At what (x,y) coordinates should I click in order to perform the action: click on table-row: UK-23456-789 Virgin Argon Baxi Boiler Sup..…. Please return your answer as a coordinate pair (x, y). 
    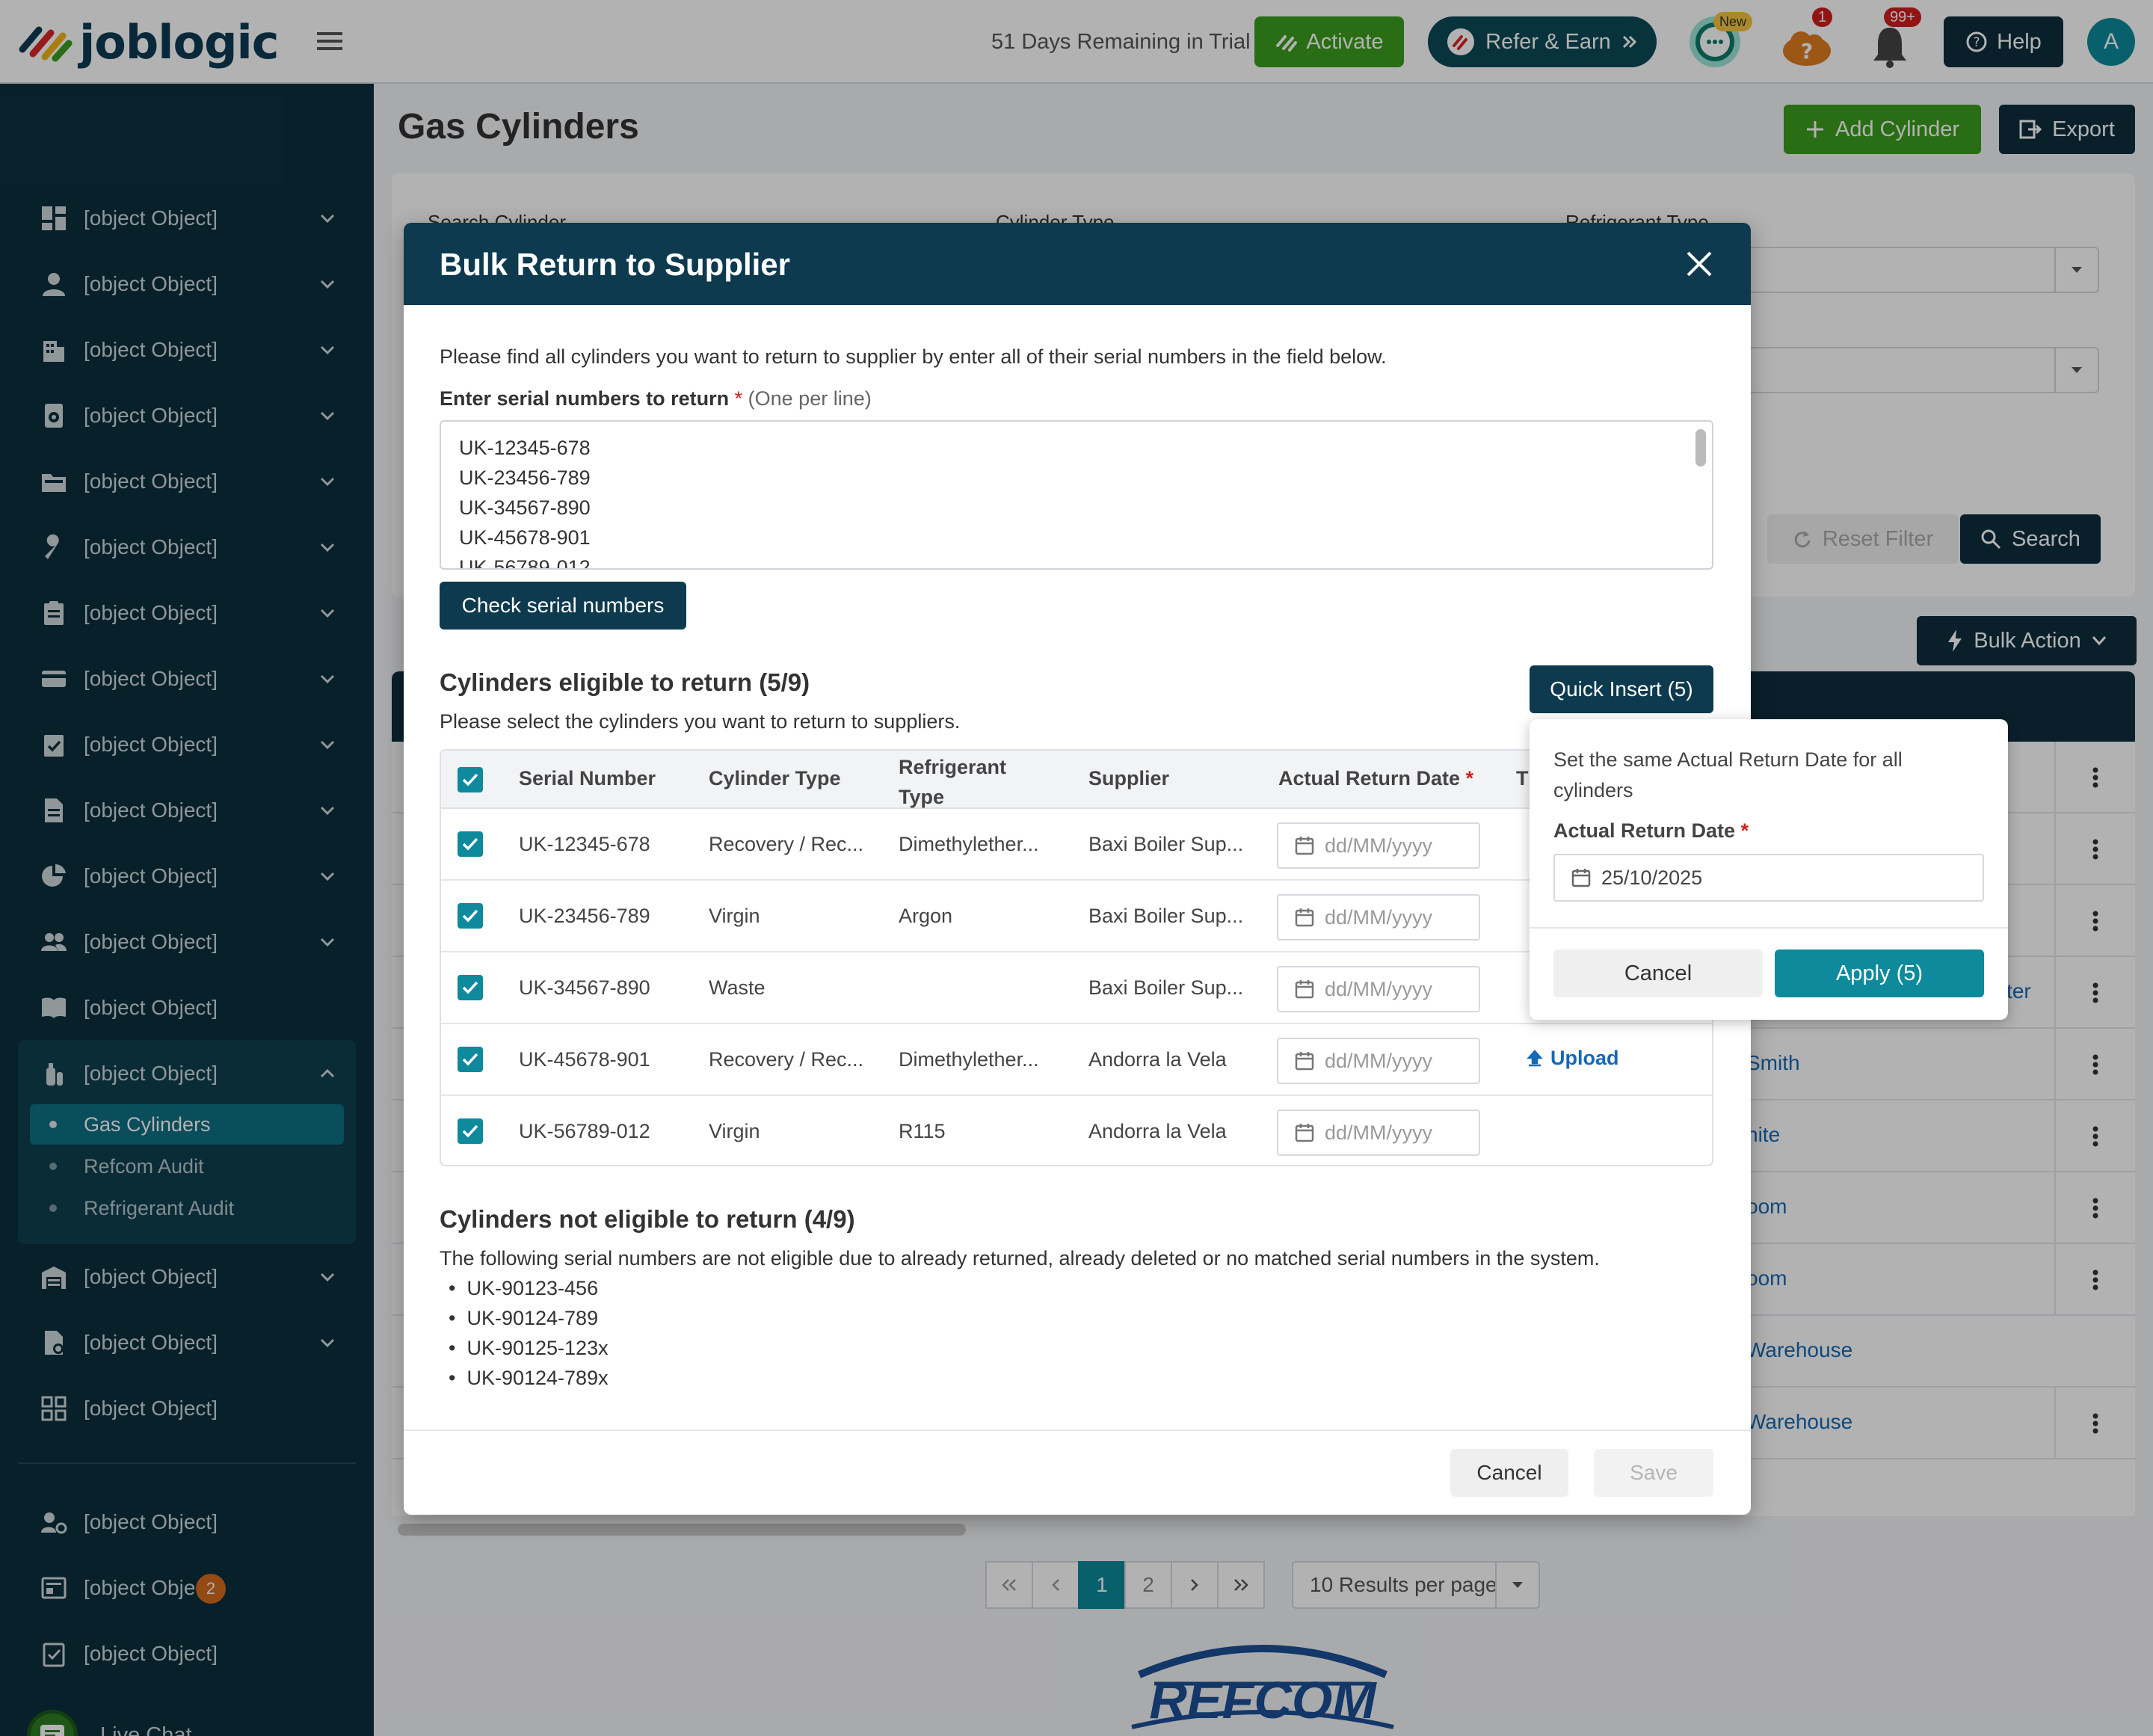
    Looking at the image, I should click on (1076, 916).